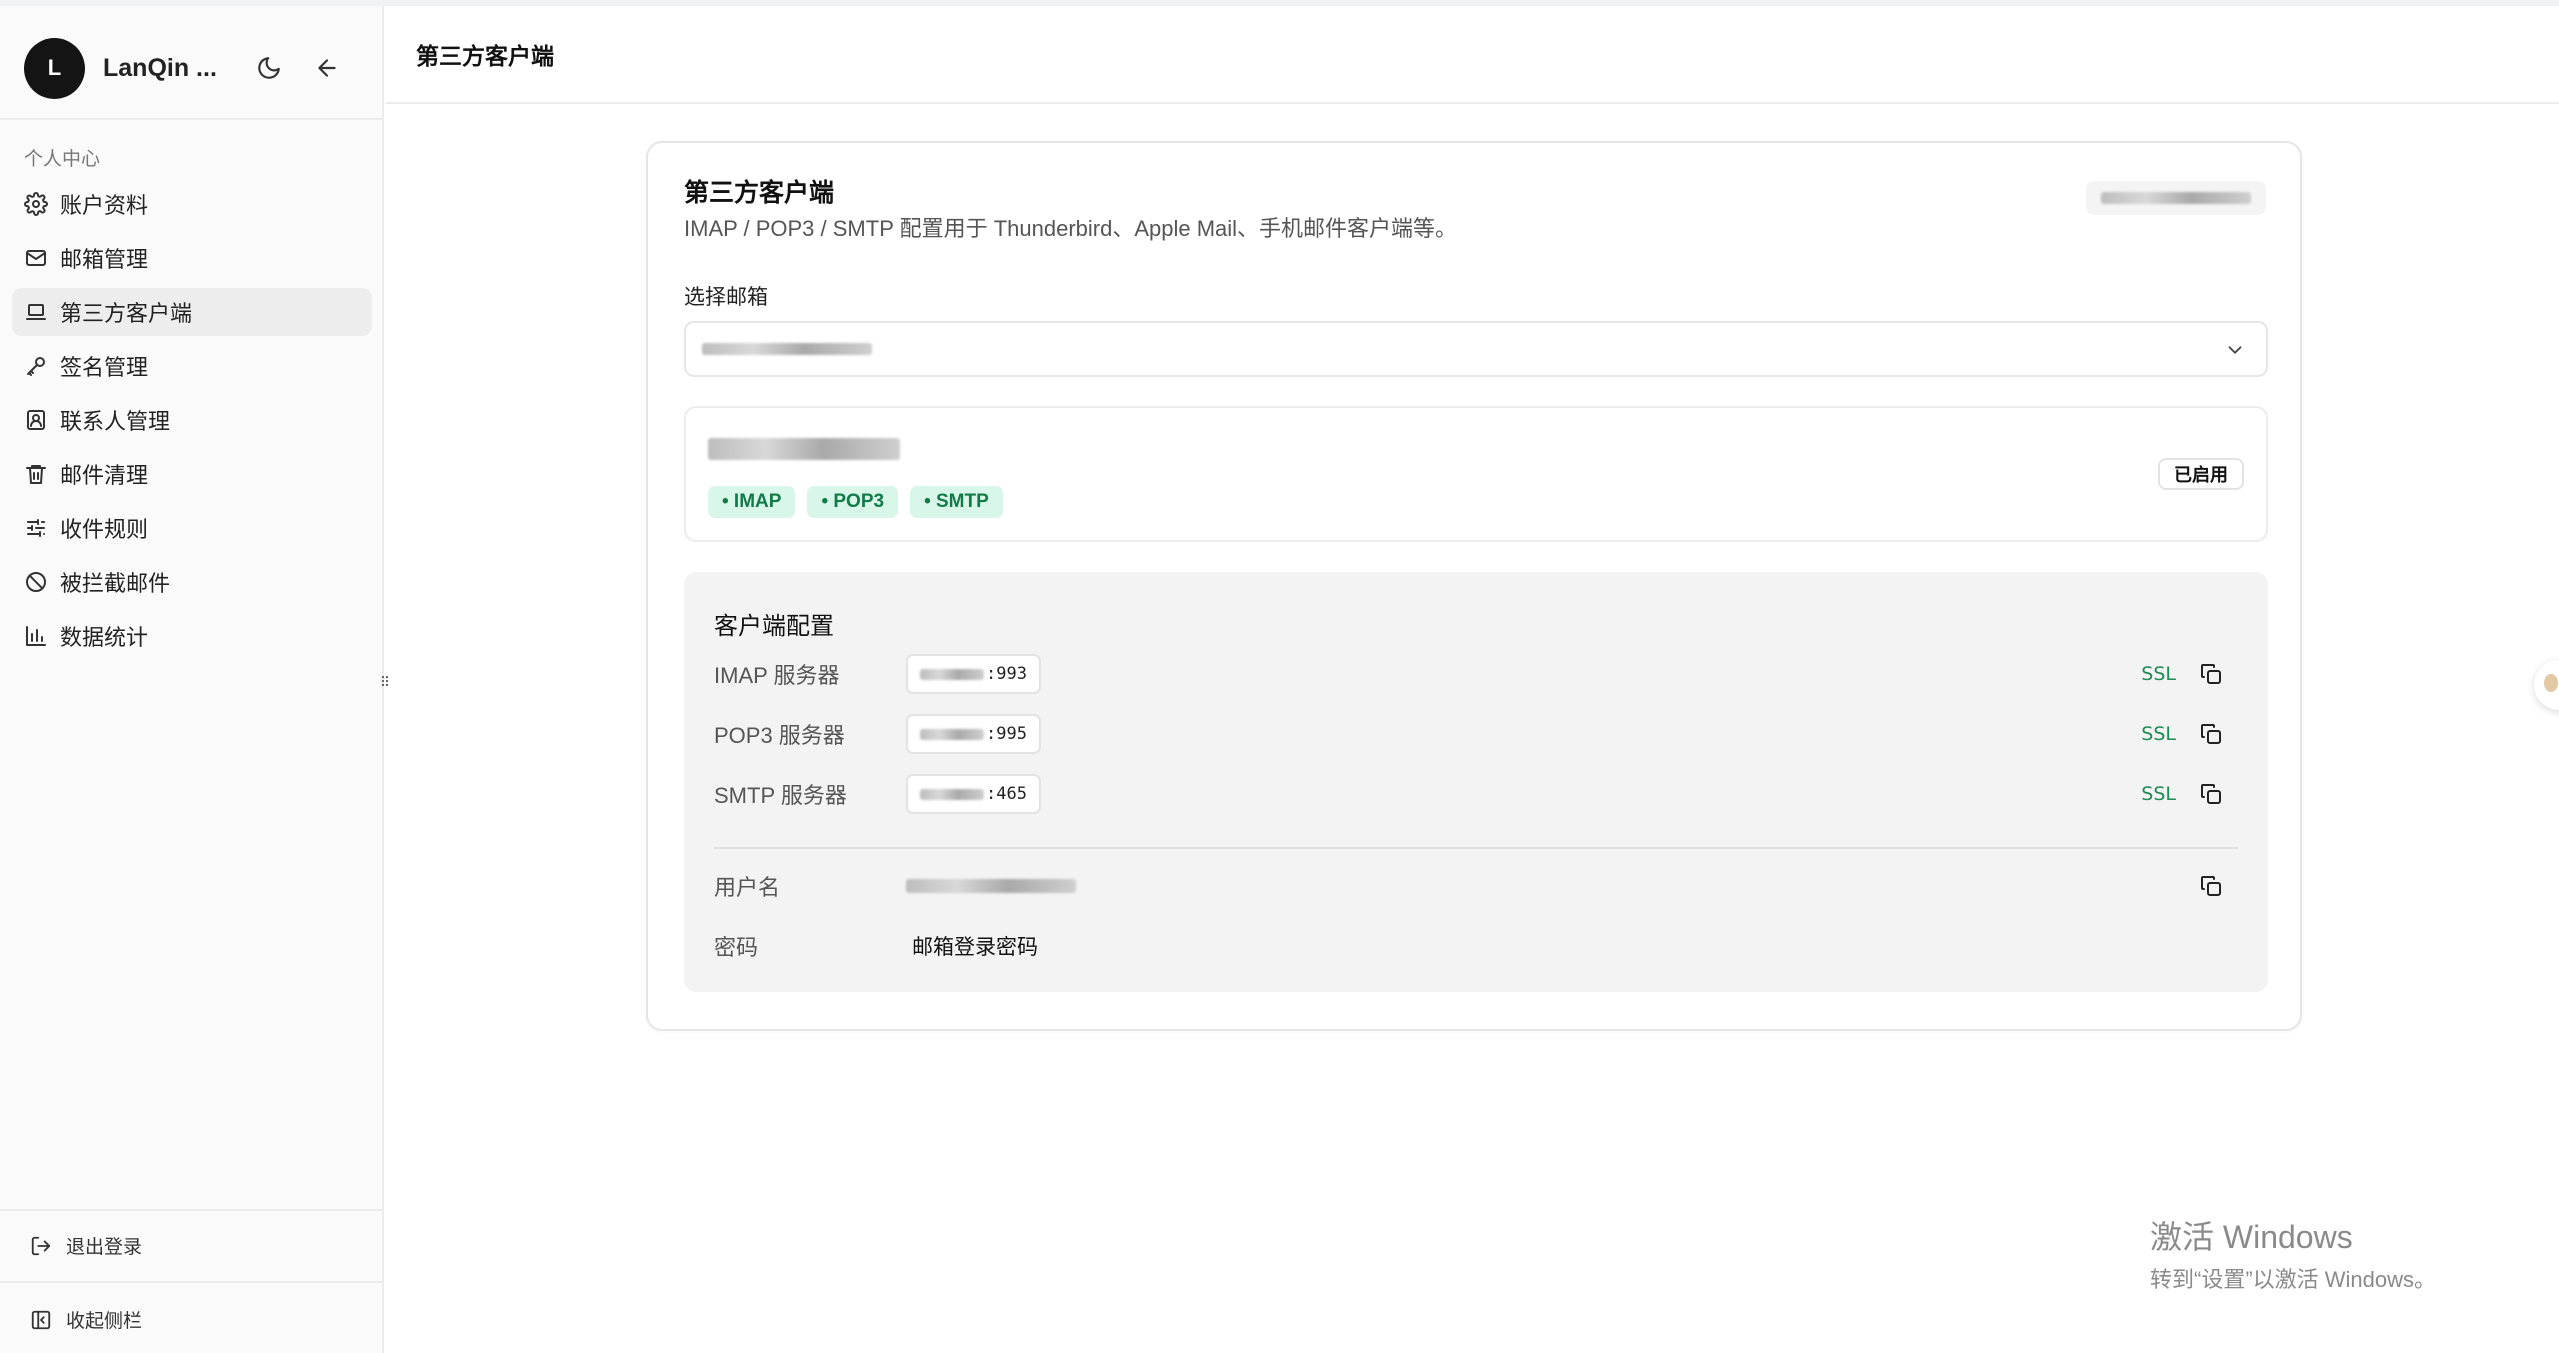 This screenshot has width=2559, height=1353. I want to click on sidebar-item-label: 邮件清理, so click(104, 475).